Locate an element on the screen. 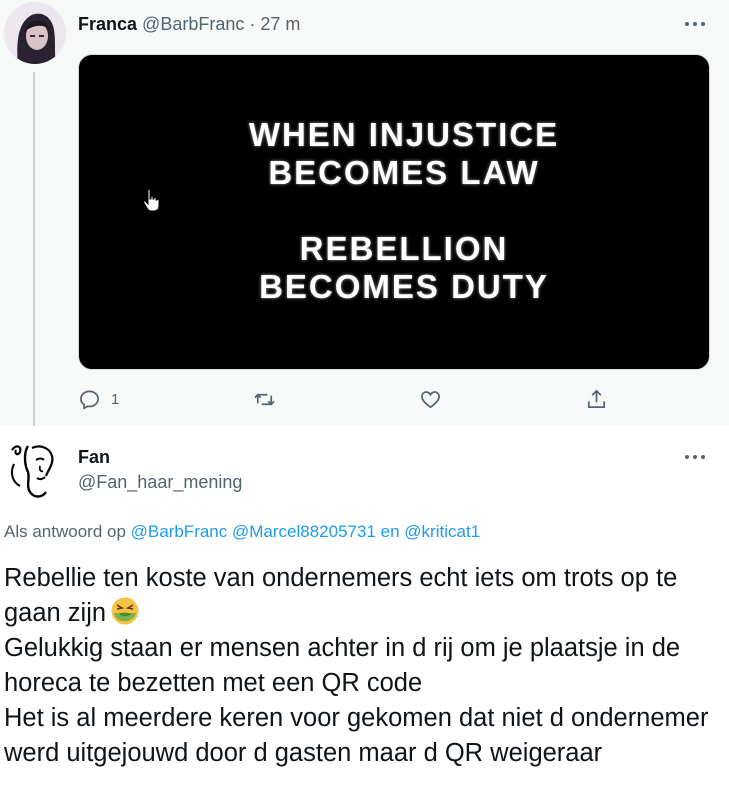  retweet-action is located at coordinates (264, 399).